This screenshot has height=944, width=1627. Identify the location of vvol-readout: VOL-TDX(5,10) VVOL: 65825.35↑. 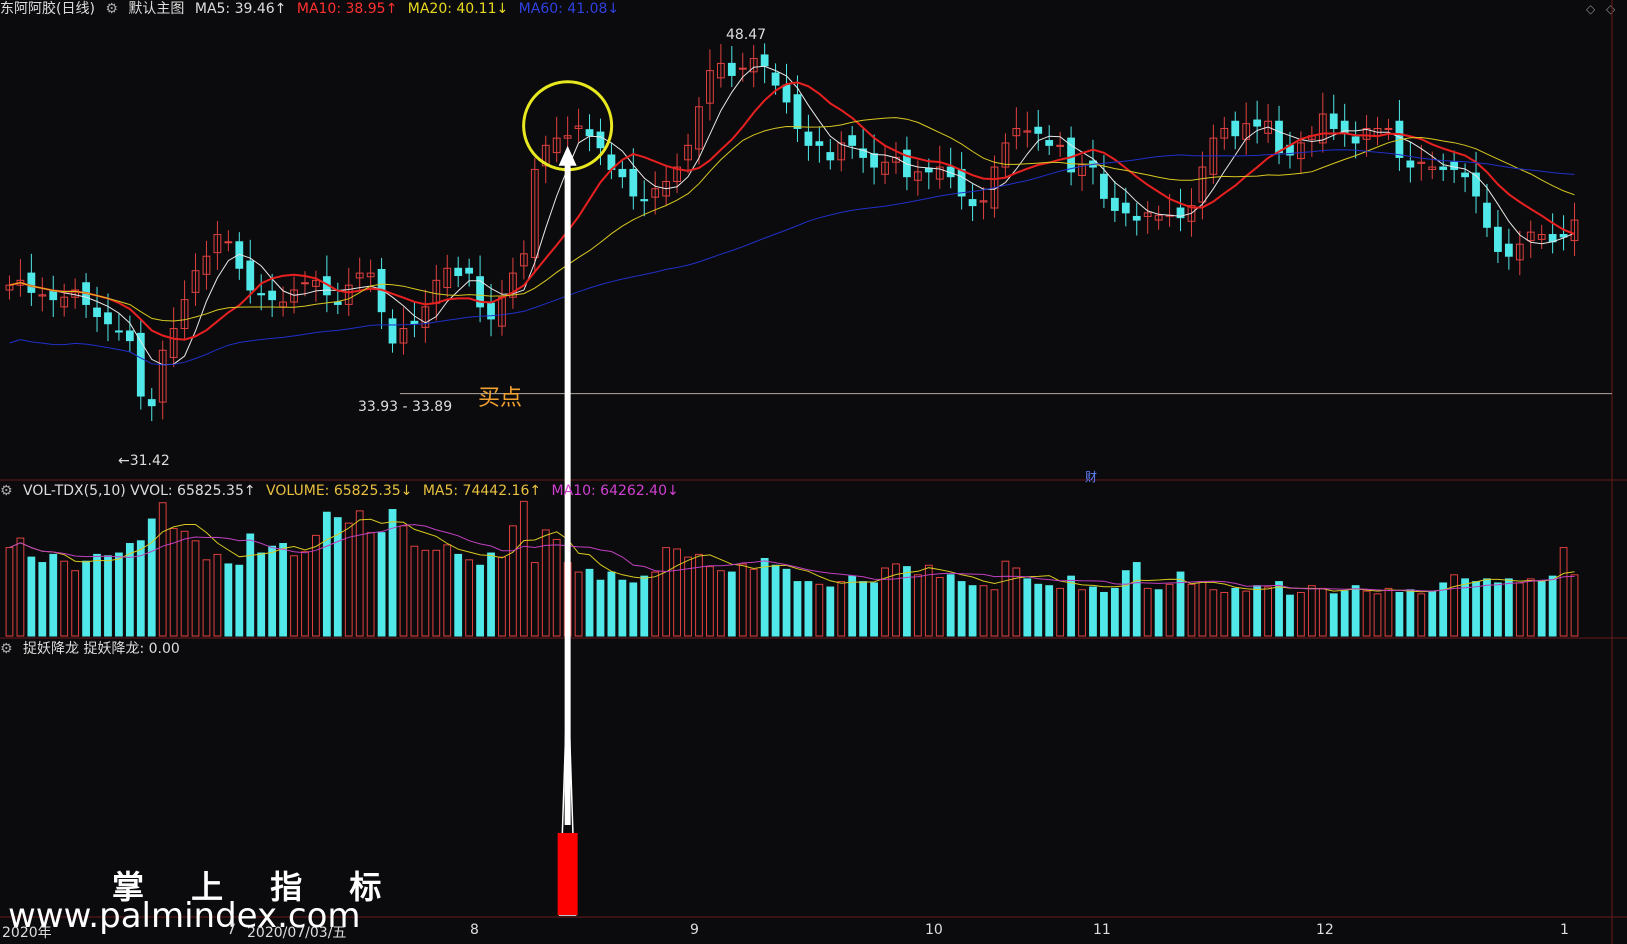
(139, 491).